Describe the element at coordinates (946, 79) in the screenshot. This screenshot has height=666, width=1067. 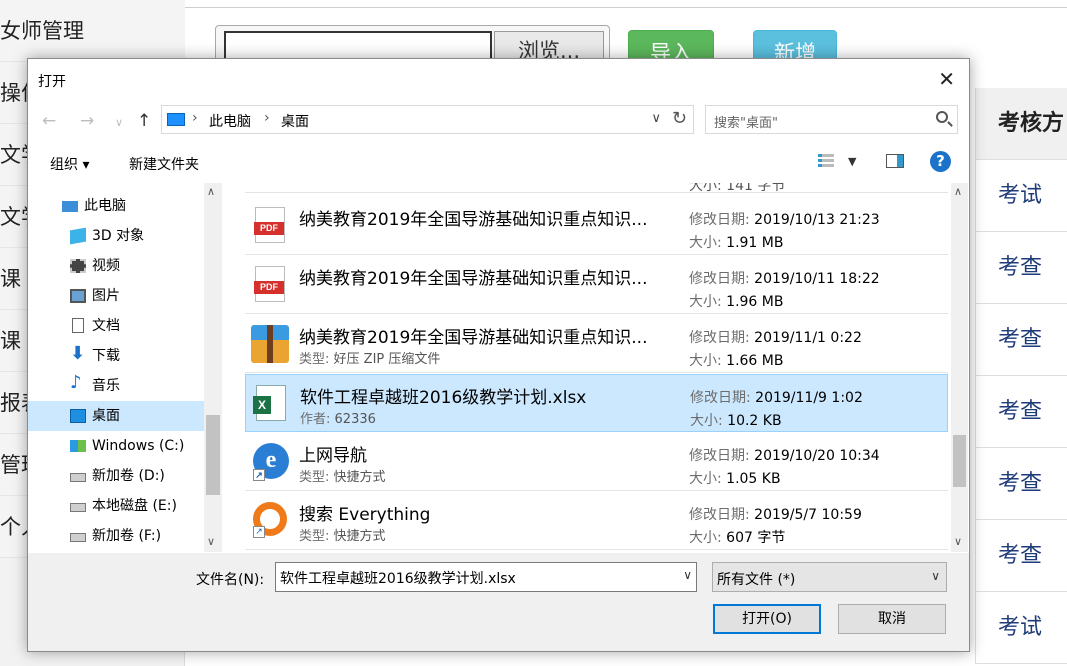
I see `close-icon: ✕` at that location.